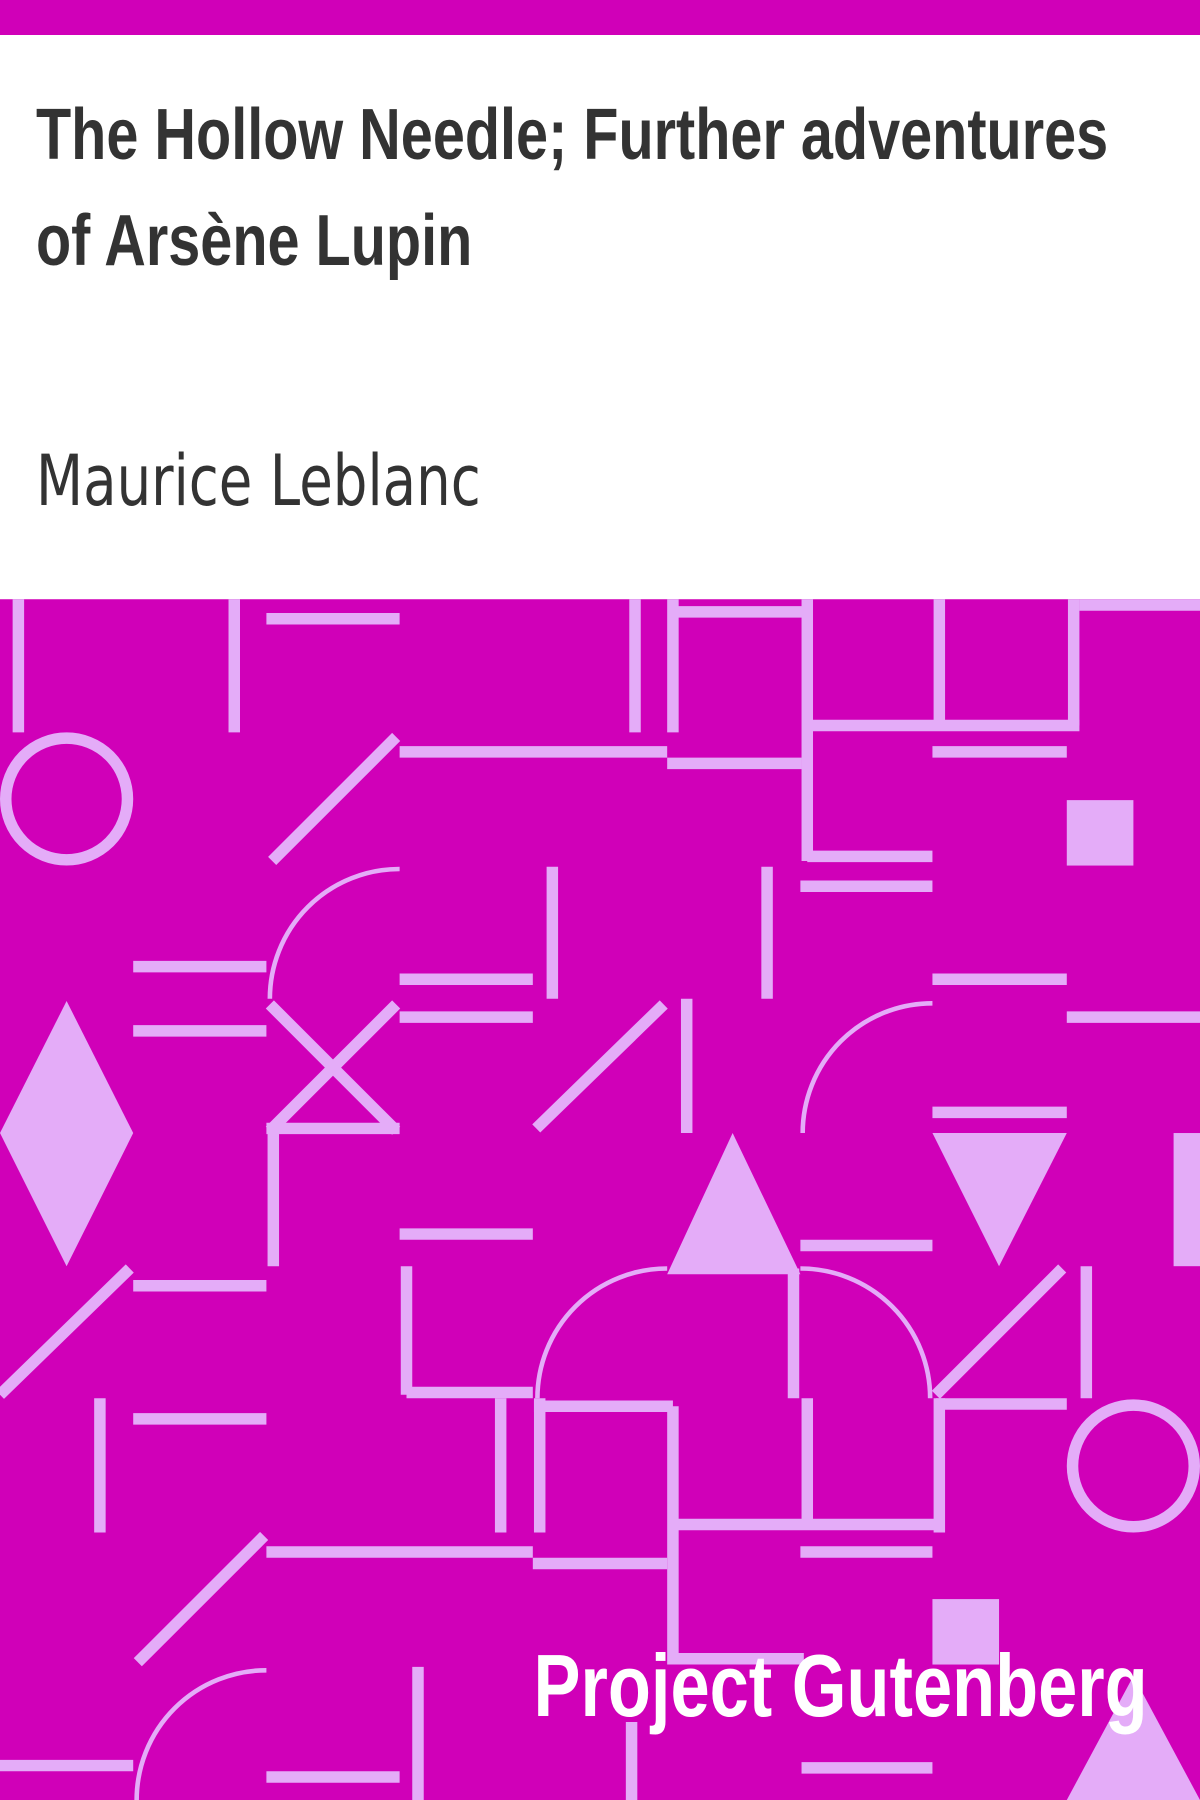  Describe the element at coordinates (840, 1685) in the screenshot. I see `publisher-logo-text: Project Gutenberg` at that location.